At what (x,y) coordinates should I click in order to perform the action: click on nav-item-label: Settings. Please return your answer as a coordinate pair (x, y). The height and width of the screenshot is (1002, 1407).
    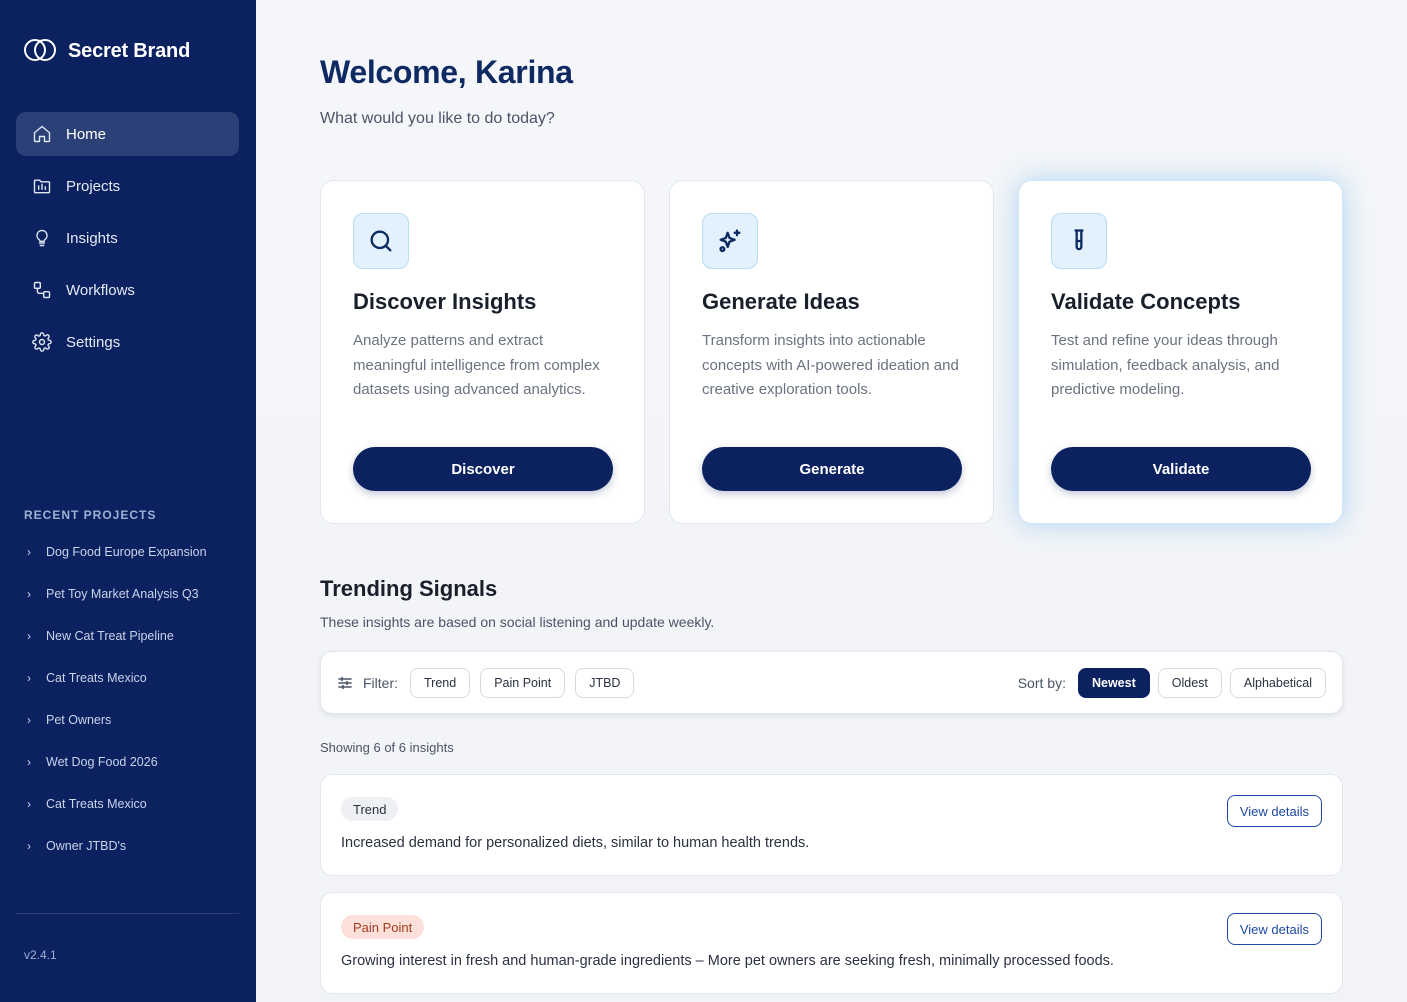
    Looking at the image, I should click on (93, 342).